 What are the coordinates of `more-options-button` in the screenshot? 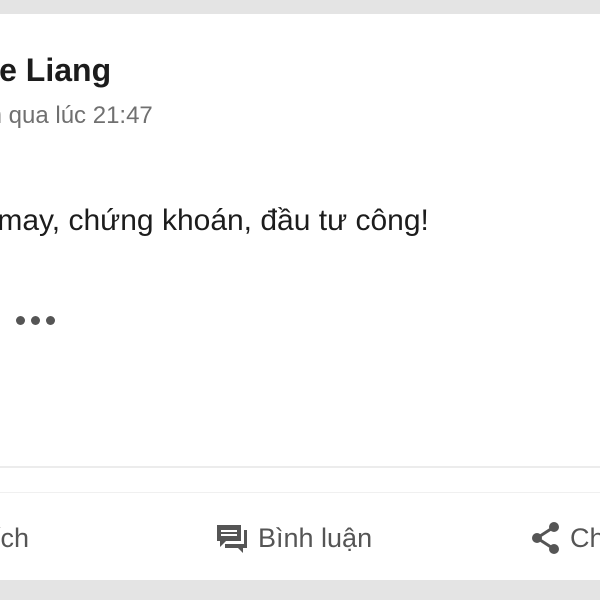 It's located at (39, 320).